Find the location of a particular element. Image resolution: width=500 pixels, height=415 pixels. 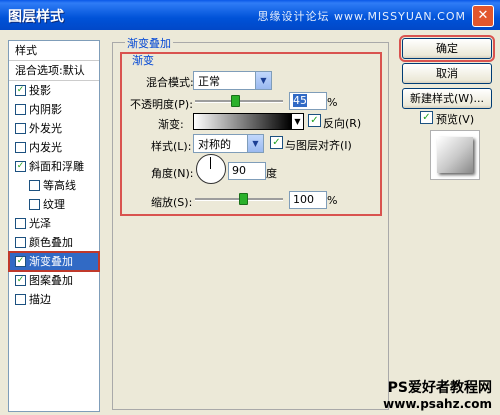

styles-header: 样式 is located at coordinates (54, 51).